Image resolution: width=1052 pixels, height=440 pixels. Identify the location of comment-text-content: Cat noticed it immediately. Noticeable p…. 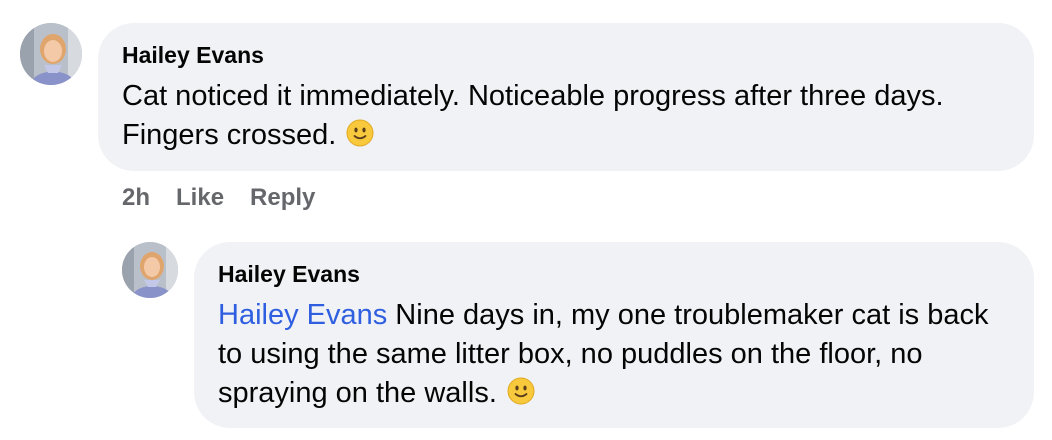
(533, 115).